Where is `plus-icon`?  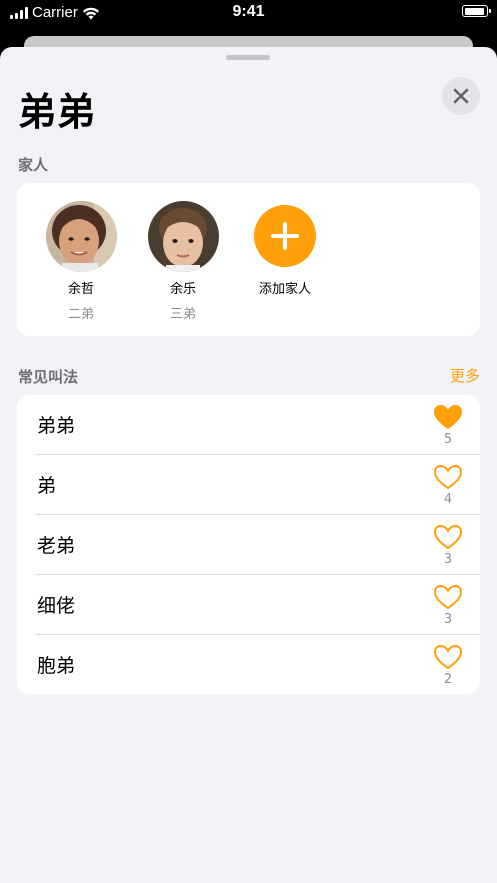 plus-icon is located at coordinates (285, 236).